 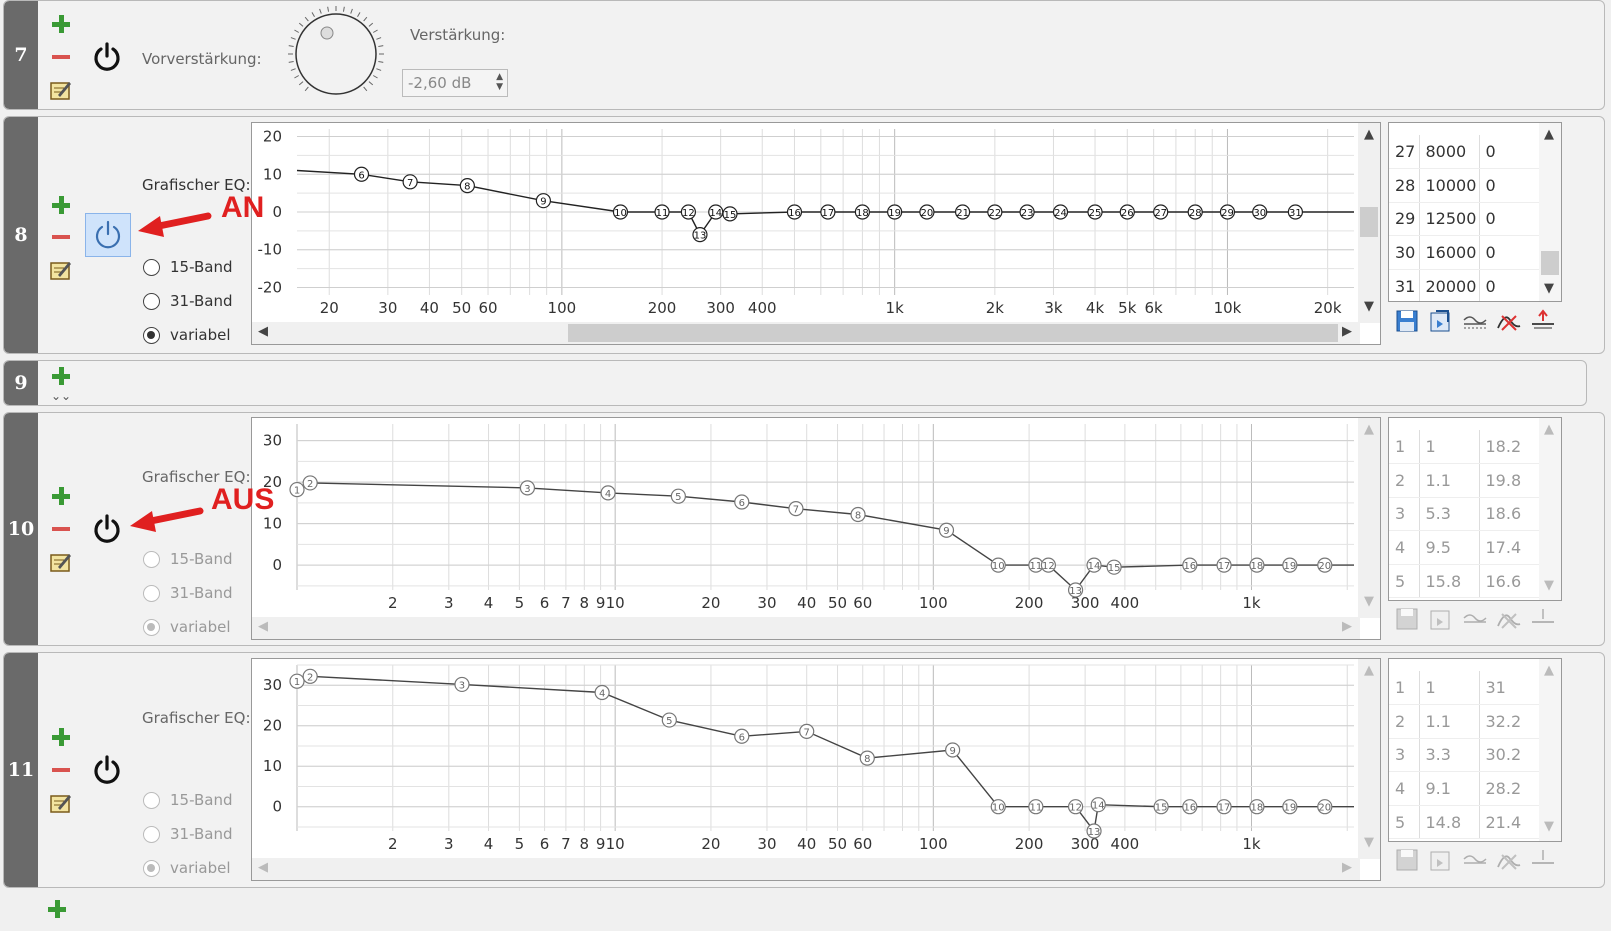 What do you see at coordinates (806, 869) in the screenshot?
I see `horizontal-scrollbar: ◀ ▶` at bounding box center [806, 869].